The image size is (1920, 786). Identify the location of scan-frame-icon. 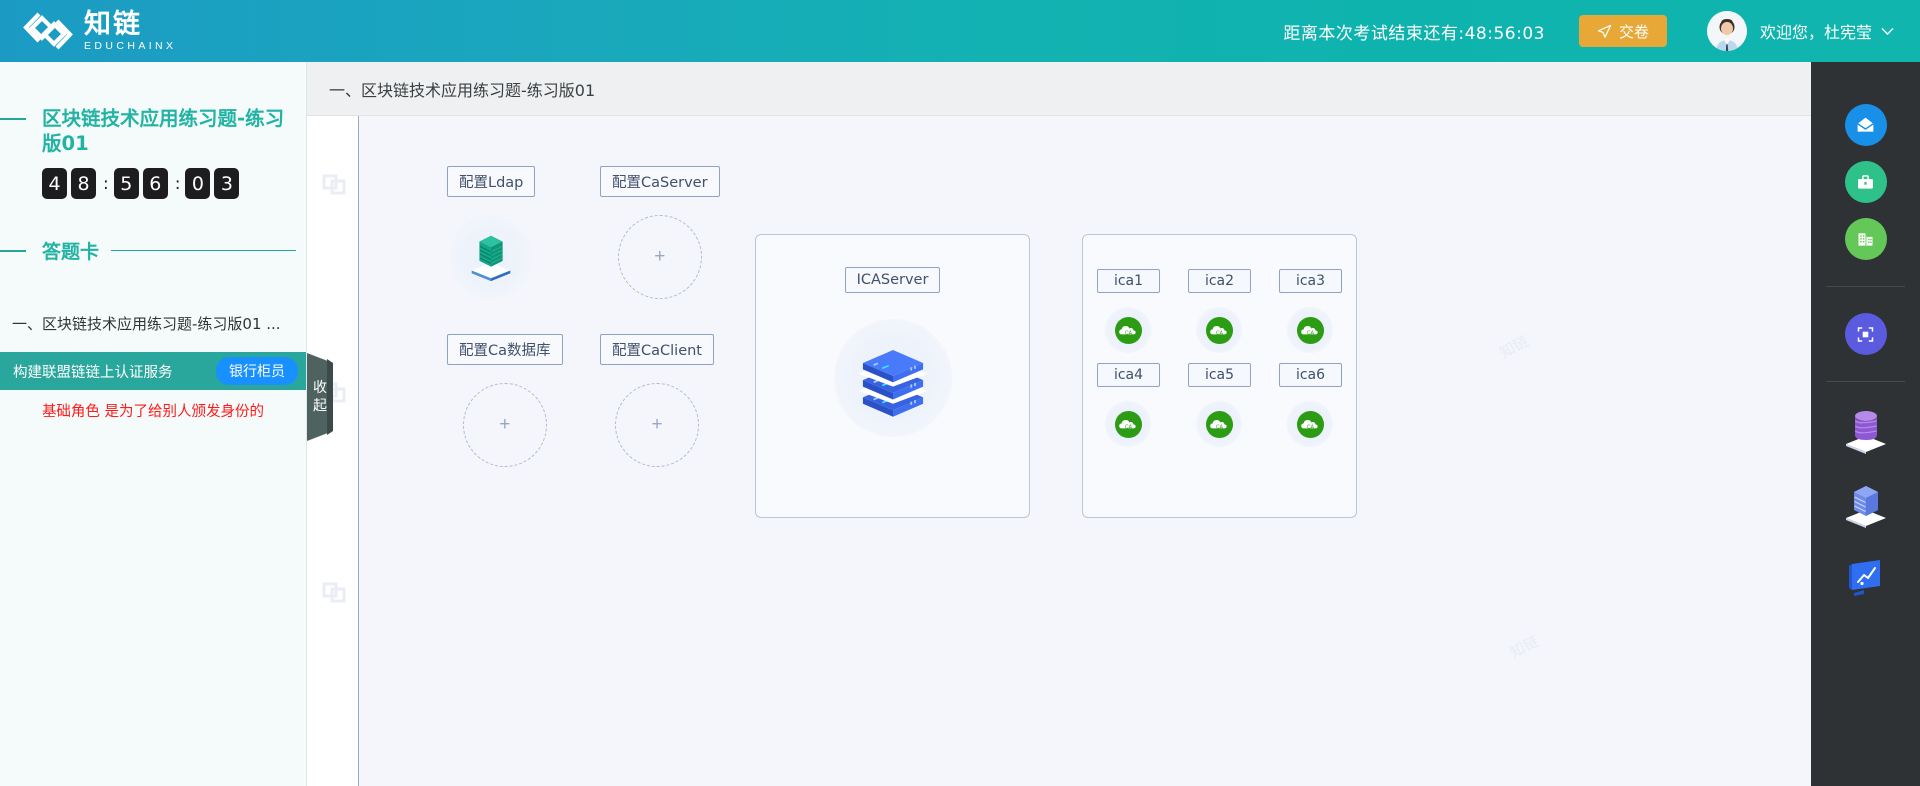
(1865, 334).